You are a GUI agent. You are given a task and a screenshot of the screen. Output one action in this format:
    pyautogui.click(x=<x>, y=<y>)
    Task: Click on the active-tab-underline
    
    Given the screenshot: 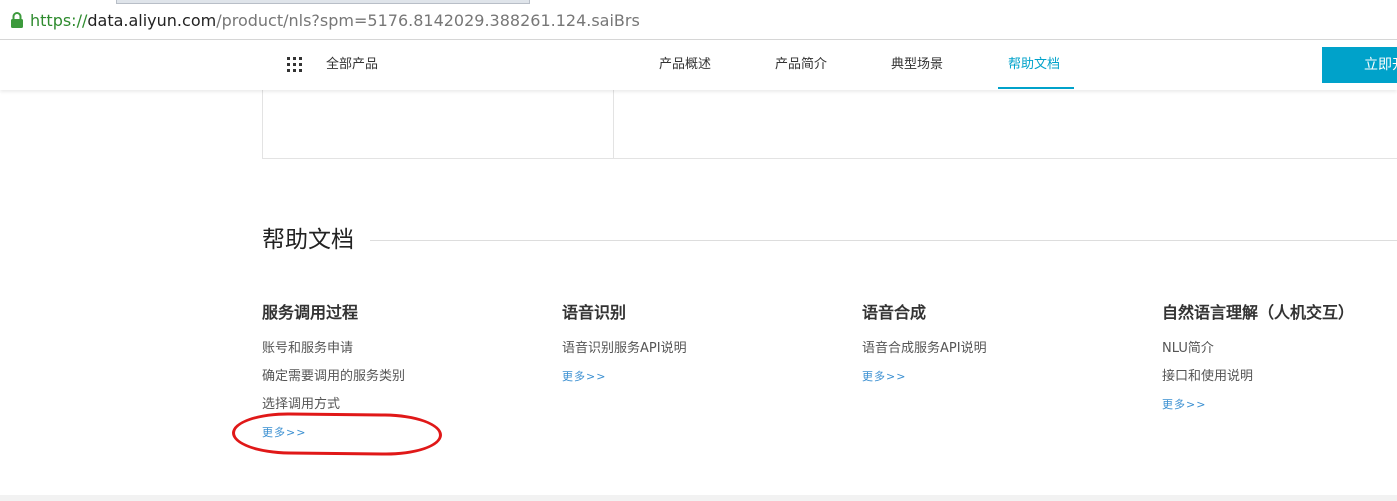 What is the action you would take?
    pyautogui.click(x=1036, y=88)
    